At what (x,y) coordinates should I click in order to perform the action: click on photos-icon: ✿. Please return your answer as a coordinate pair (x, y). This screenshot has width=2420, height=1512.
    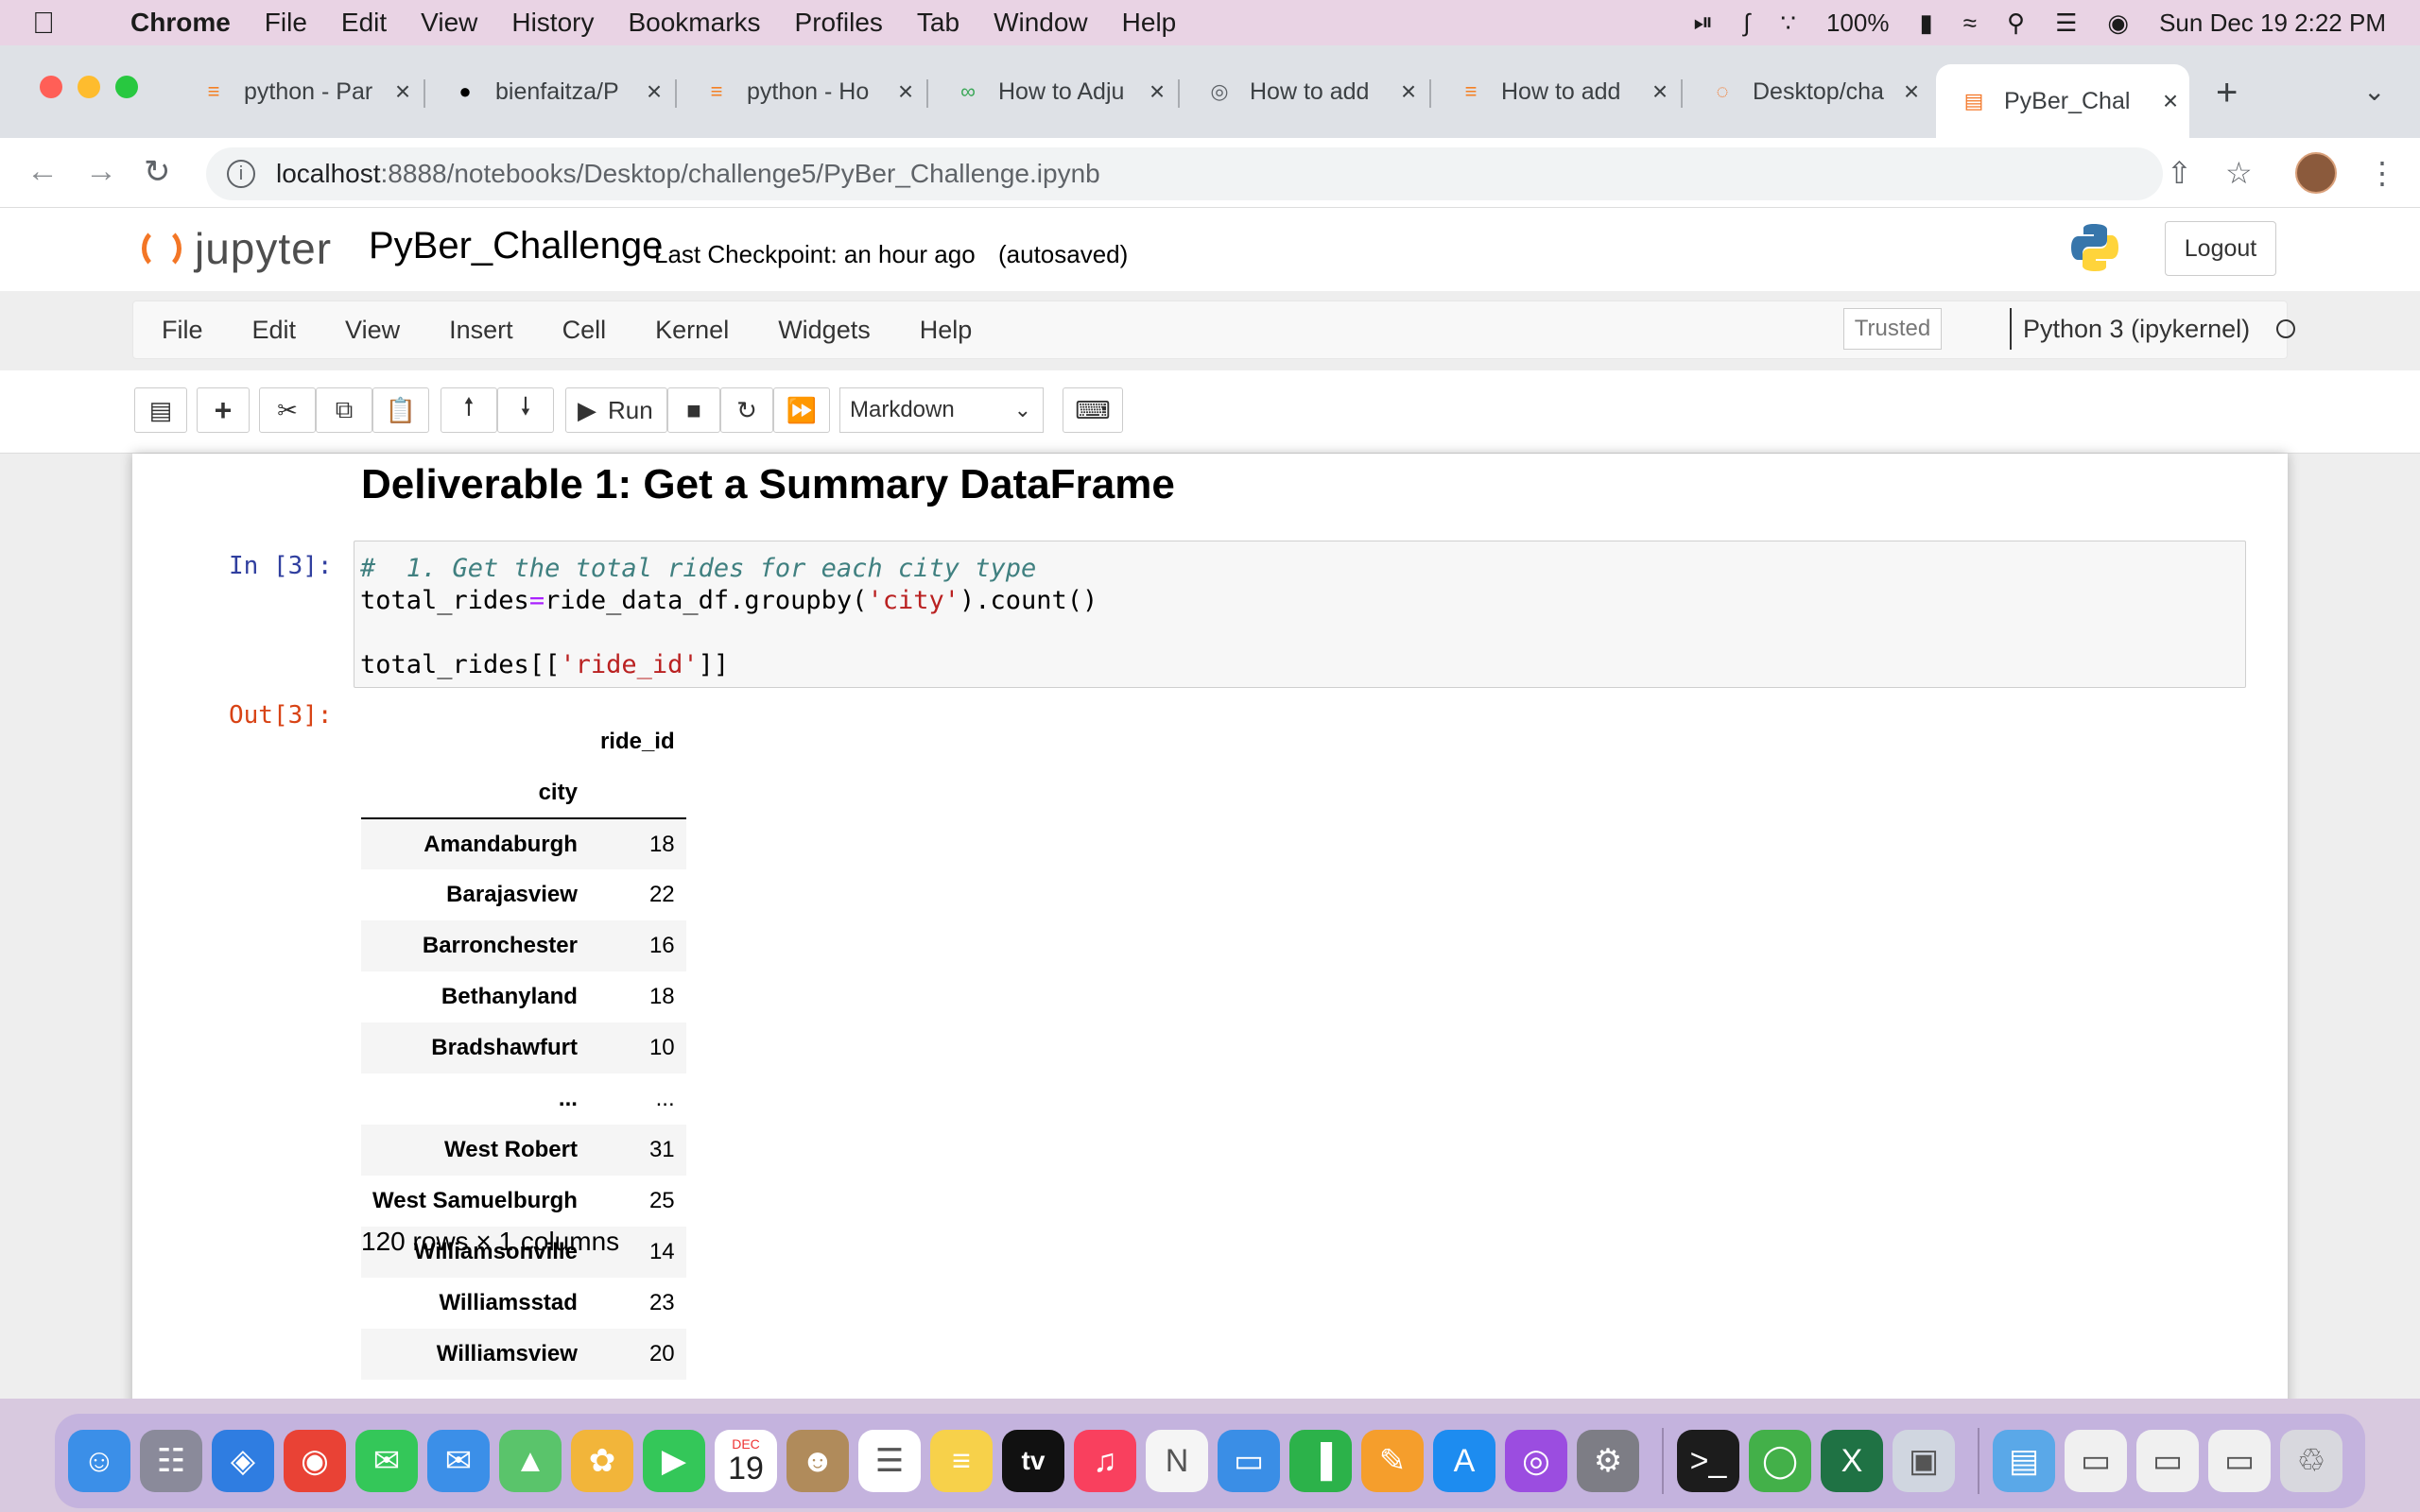
    Looking at the image, I should click on (602, 1461).